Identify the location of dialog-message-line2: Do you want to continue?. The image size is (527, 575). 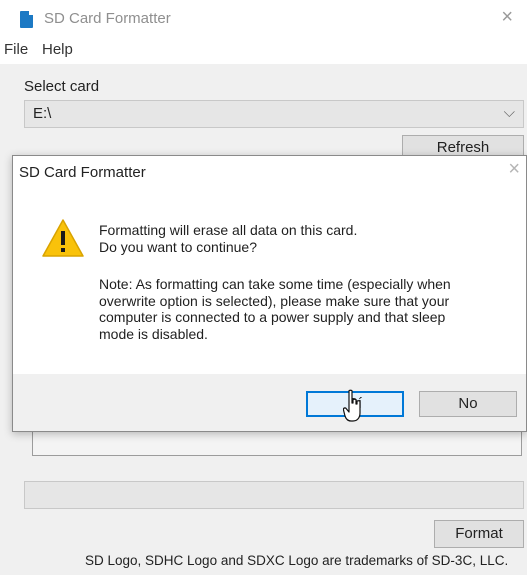
(178, 247).